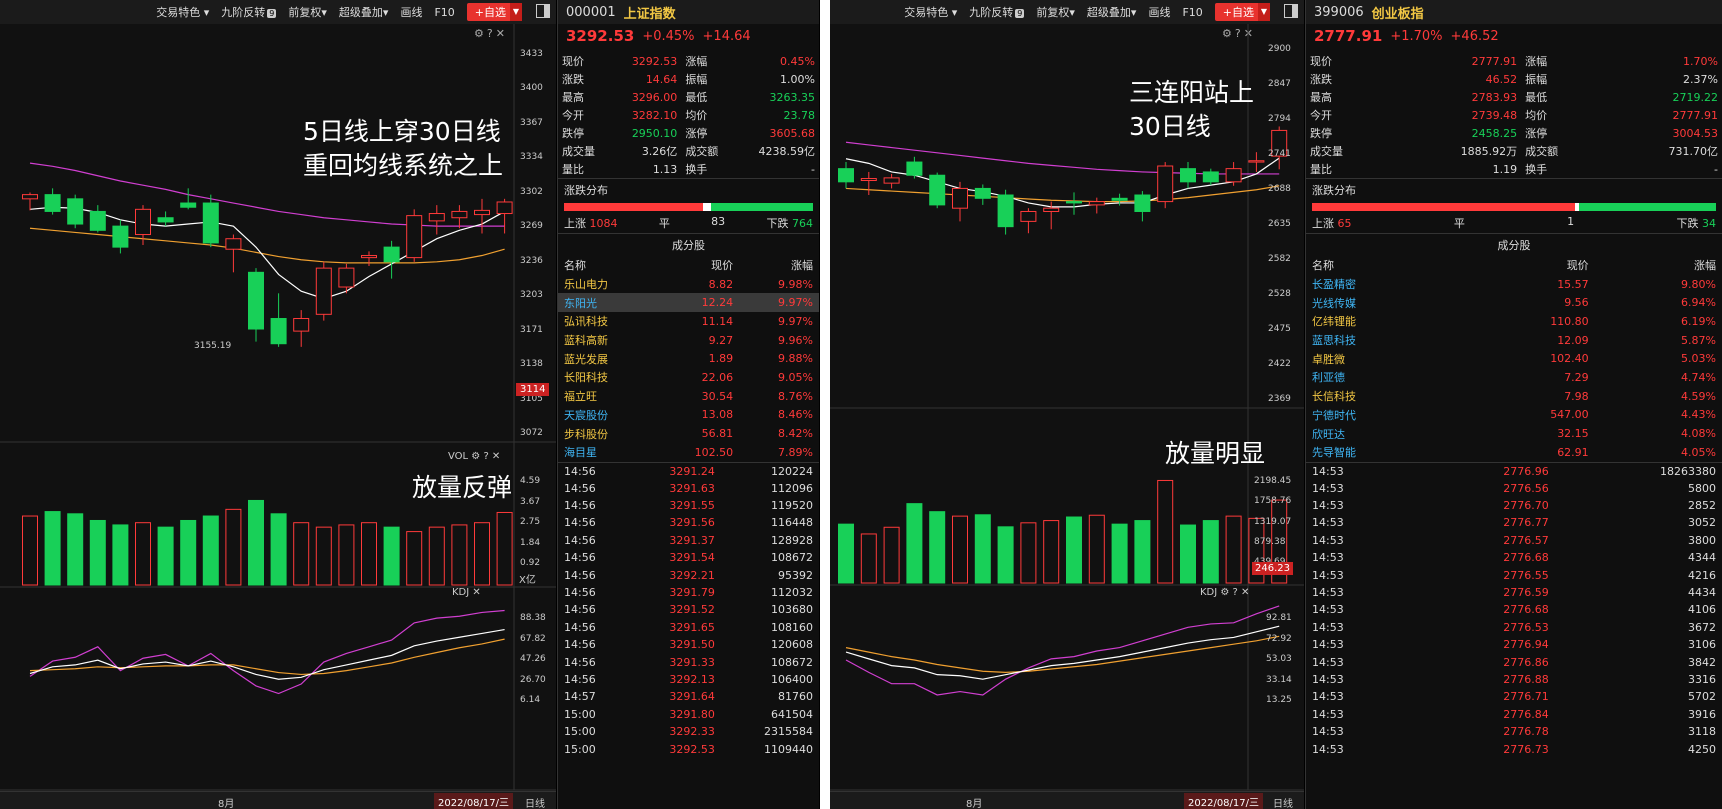 The height and width of the screenshot is (809, 1722). I want to click on change-amount: +46.52, so click(1474, 36).